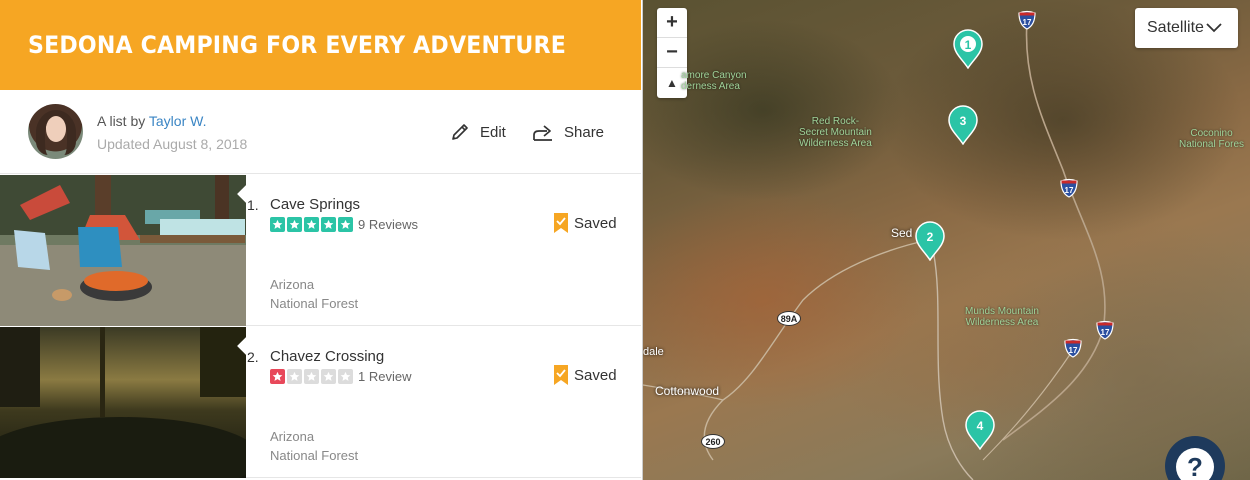 The height and width of the screenshot is (480, 1250). What do you see at coordinates (297, 45) in the screenshot?
I see `list-title: Sedona Camping for Every Adventure` at bounding box center [297, 45].